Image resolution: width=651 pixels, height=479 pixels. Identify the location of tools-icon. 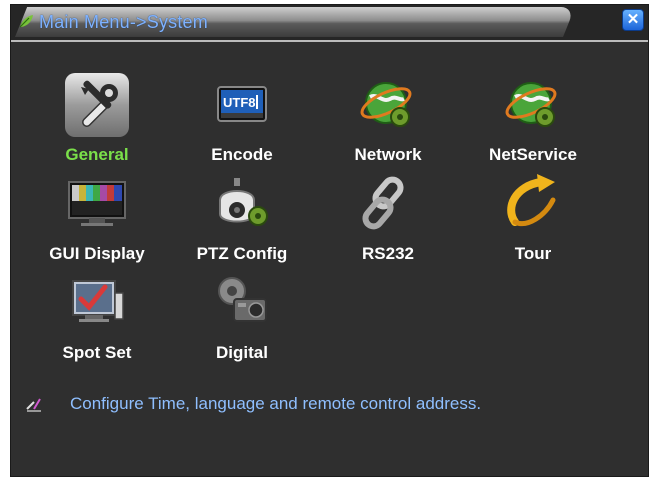
(97, 105).